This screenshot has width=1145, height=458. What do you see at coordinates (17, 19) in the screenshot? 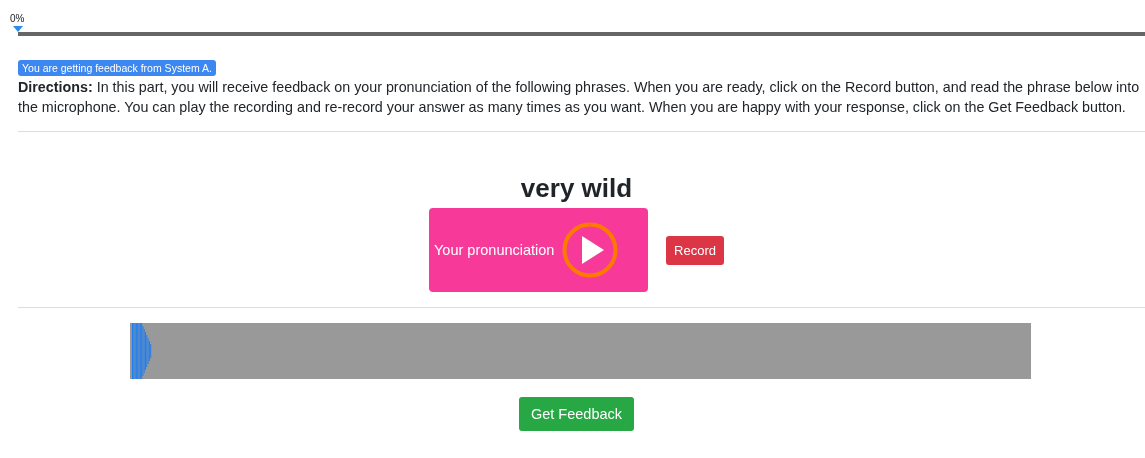
I see `progress-percent: 0%` at bounding box center [17, 19].